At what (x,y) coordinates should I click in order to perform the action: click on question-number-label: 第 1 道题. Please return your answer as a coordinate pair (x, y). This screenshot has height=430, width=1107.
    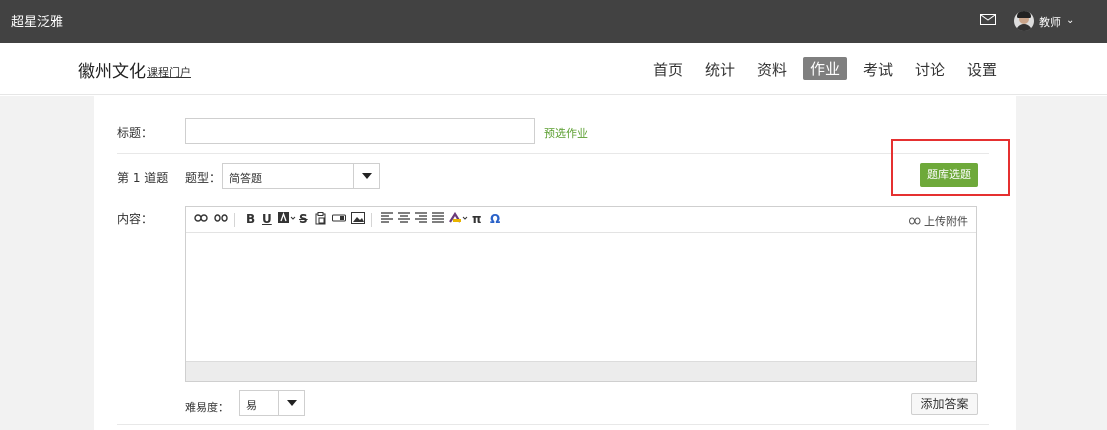
    Looking at the image, I should click on (143, 178).